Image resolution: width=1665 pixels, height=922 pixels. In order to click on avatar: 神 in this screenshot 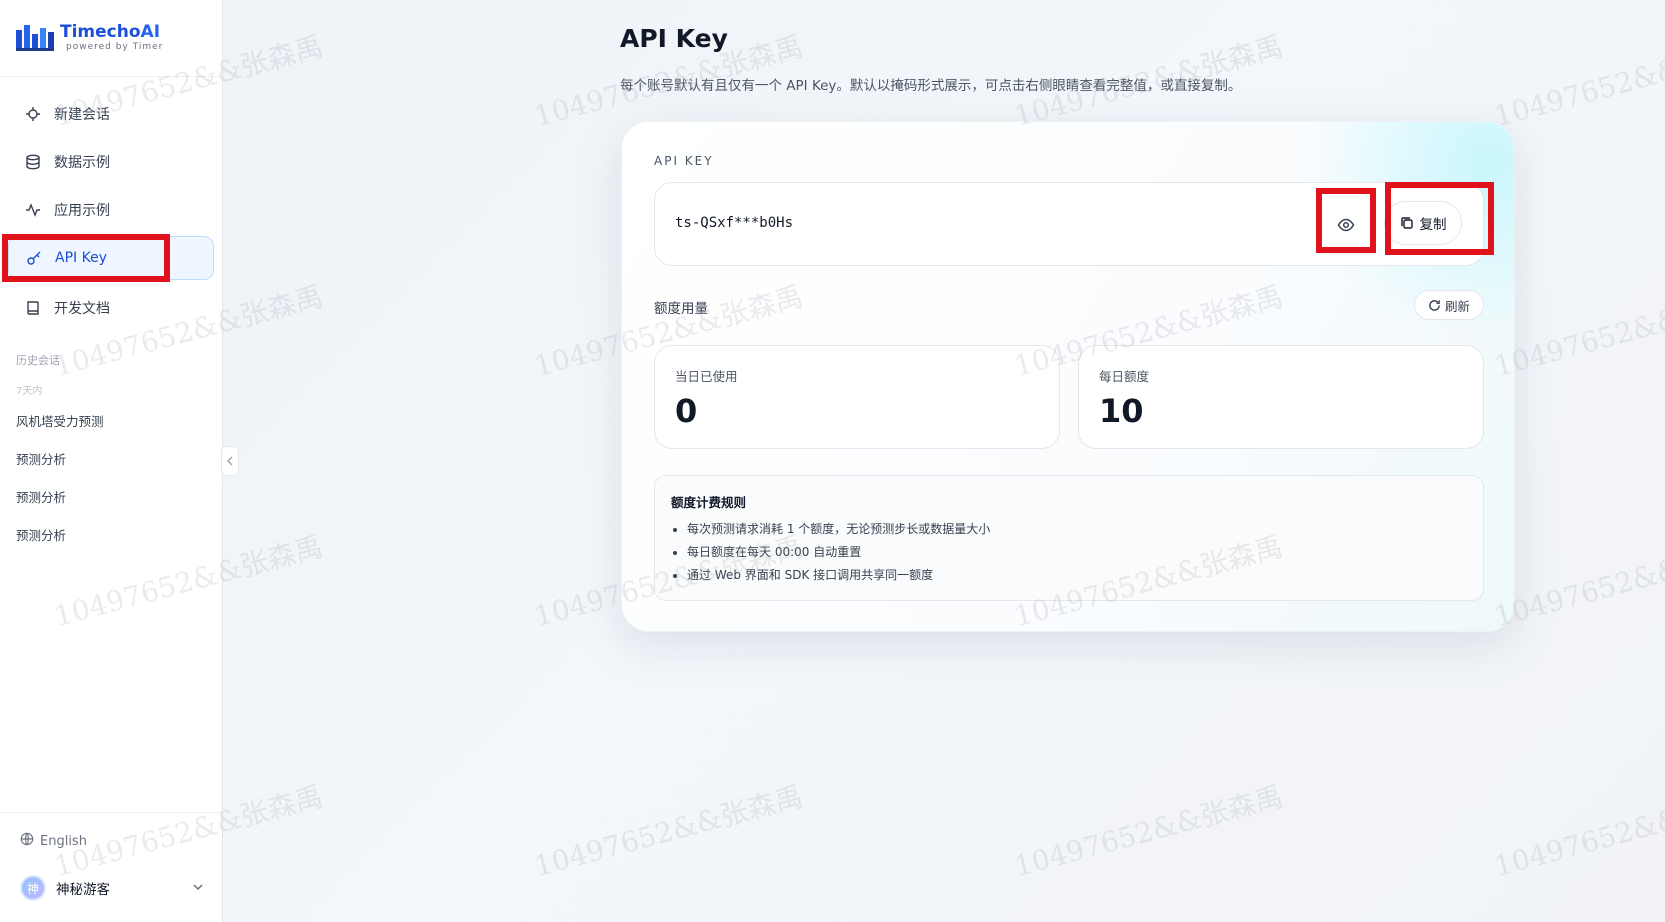, I will do `click(33, 888)`.